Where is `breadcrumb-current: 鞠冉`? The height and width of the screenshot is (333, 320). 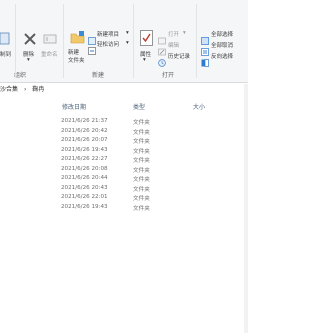 breadcrumb-current: 鞠冉 is located at coordinates (38, 89).